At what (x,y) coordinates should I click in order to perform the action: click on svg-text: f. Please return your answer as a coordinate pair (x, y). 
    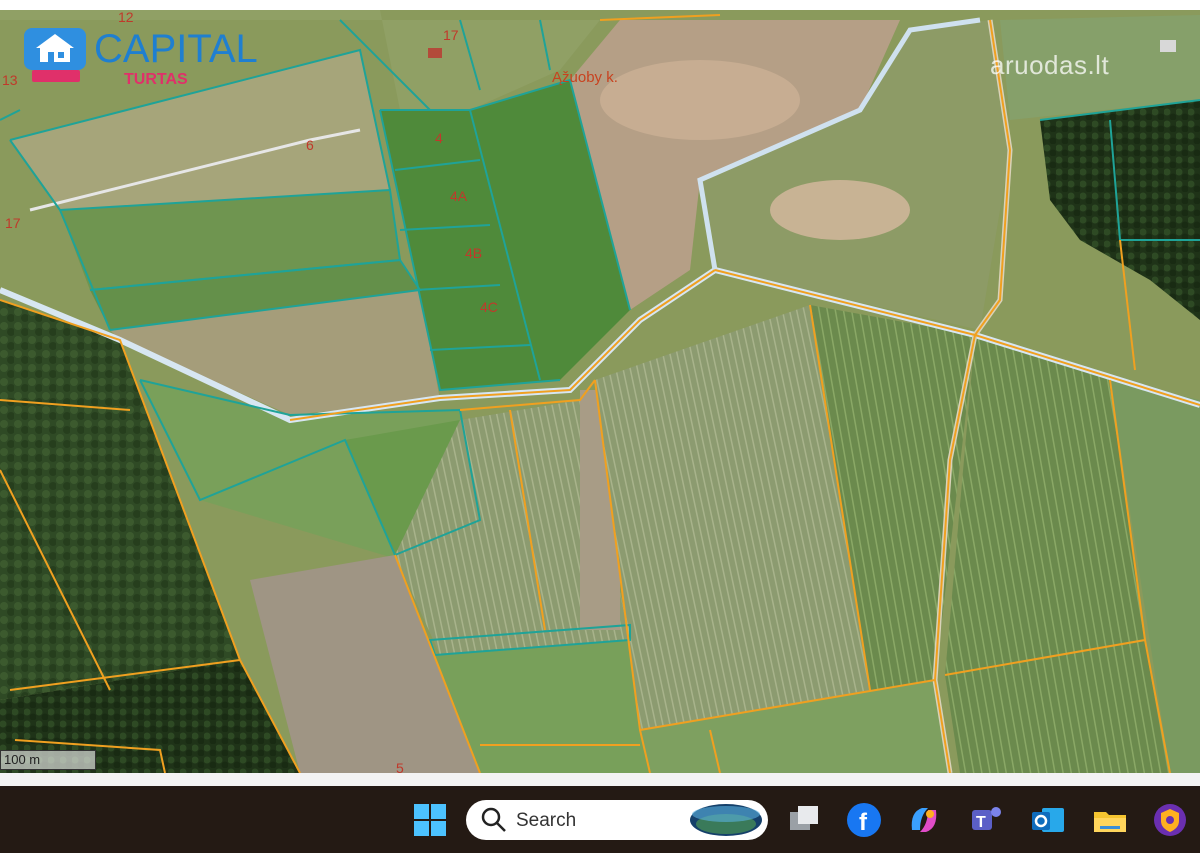
    Looking at the image, I should click on (863, 822).